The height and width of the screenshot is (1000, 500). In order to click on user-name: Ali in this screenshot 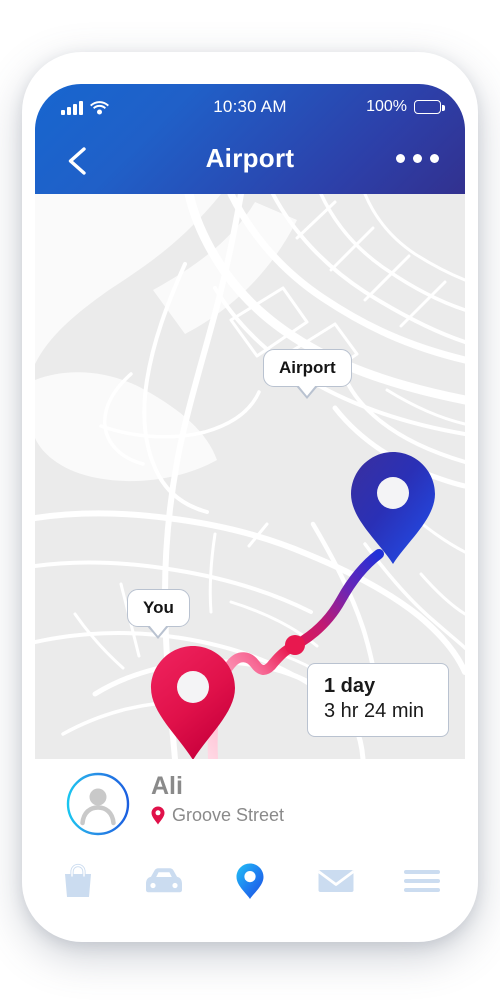, I will do `click(167, 786)`.